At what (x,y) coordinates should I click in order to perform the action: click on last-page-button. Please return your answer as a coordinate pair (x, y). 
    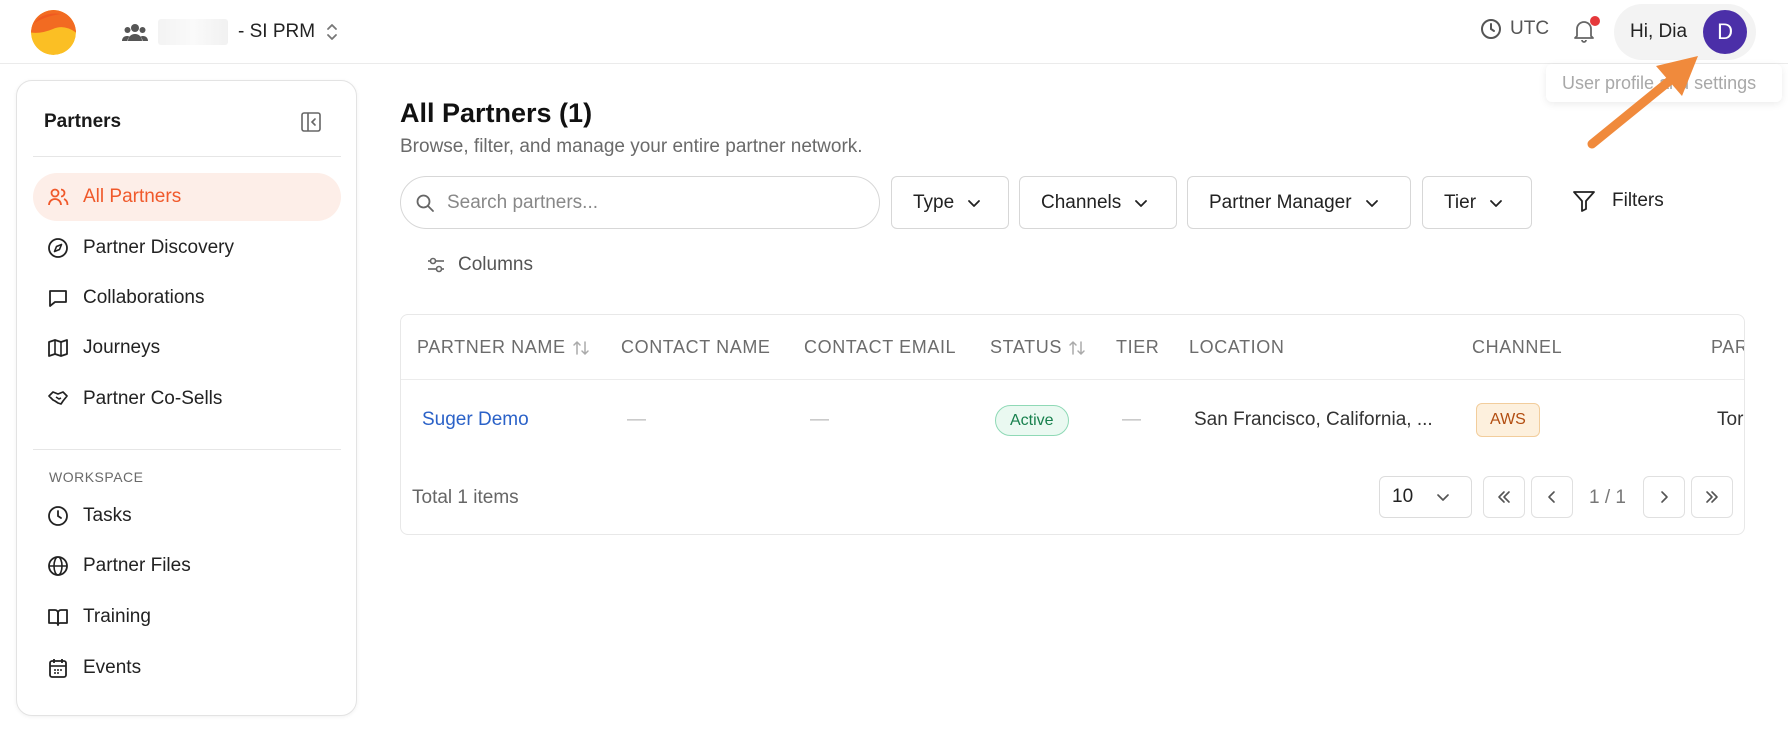
    Looking at the image, I should click on (1712, 497).